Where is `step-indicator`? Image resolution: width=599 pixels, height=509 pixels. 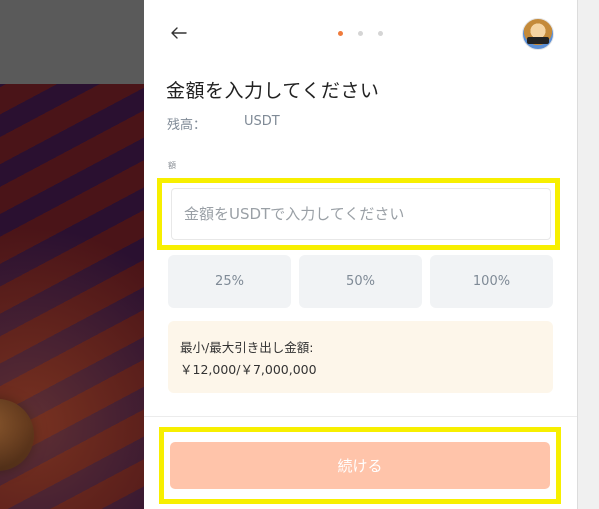
step-indicator is located at coordinates (360, 33).